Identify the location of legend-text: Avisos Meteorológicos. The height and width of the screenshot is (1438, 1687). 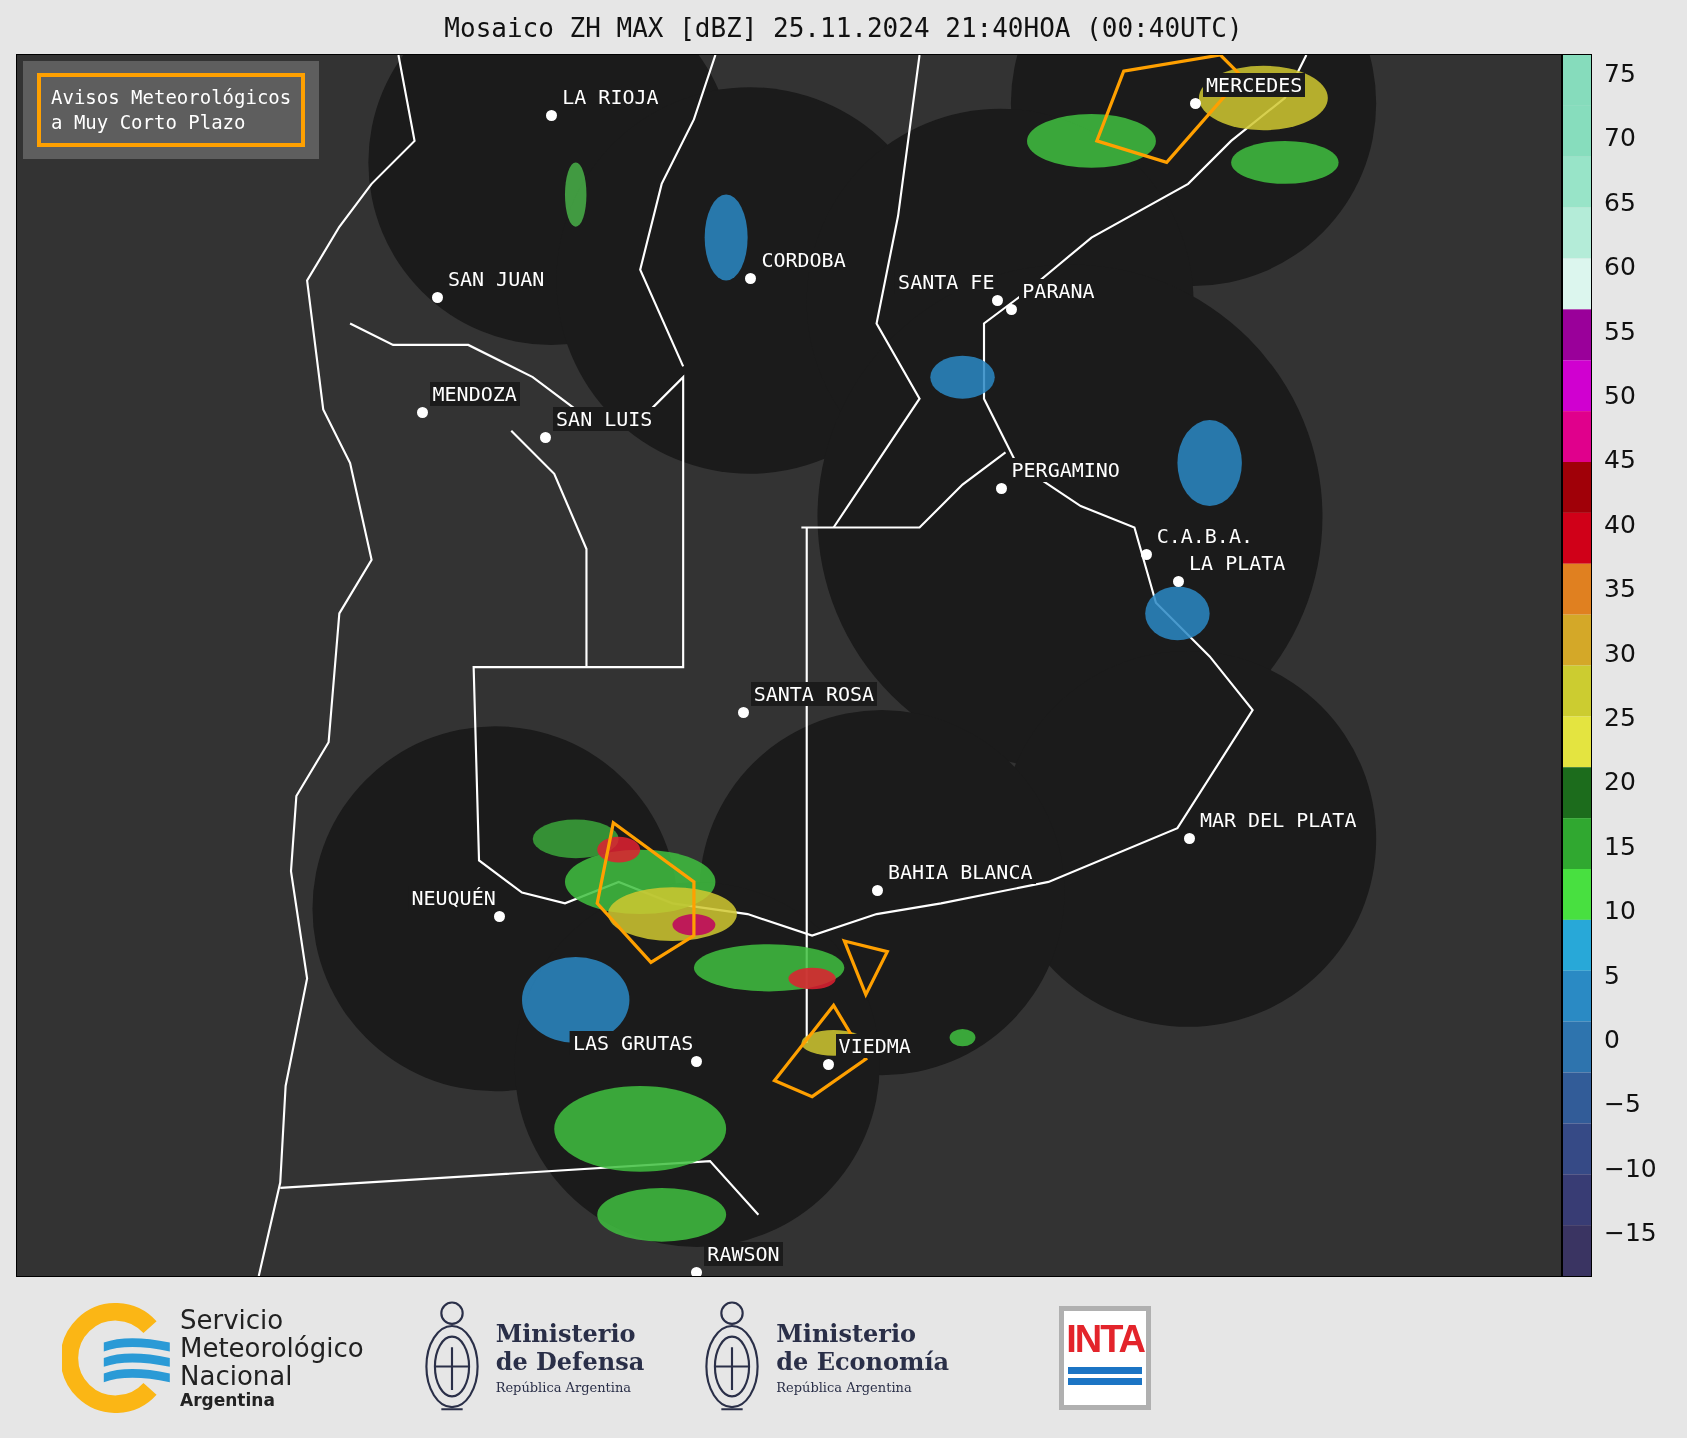
(171, 97).